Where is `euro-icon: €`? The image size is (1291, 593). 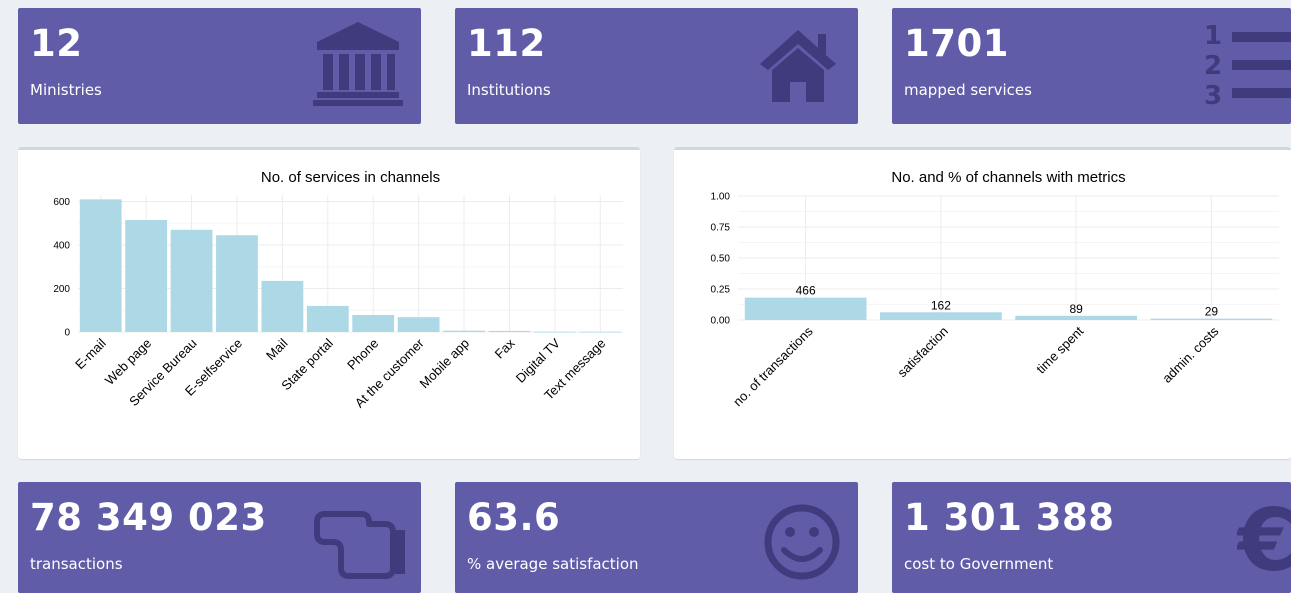
euro-icon: € is located at coordinates (1264, 537).